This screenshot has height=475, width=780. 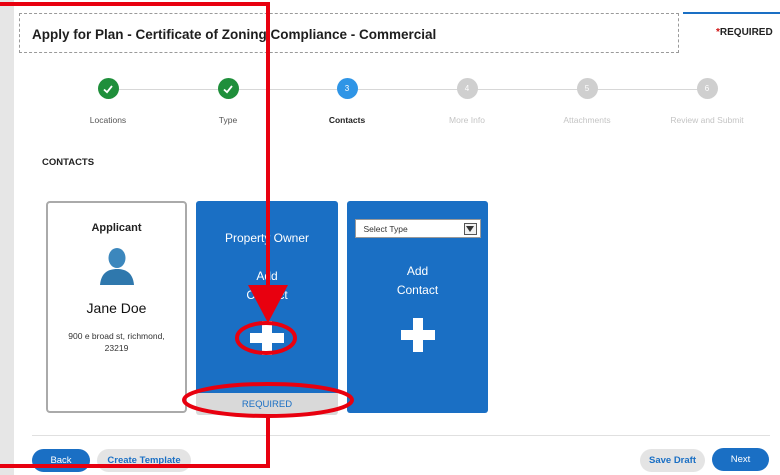 What do you see at coordinates (417, 307) in the screenshot?
I see `new-contact-card: Select Type Add Contact` at bounding box center [417, 307].